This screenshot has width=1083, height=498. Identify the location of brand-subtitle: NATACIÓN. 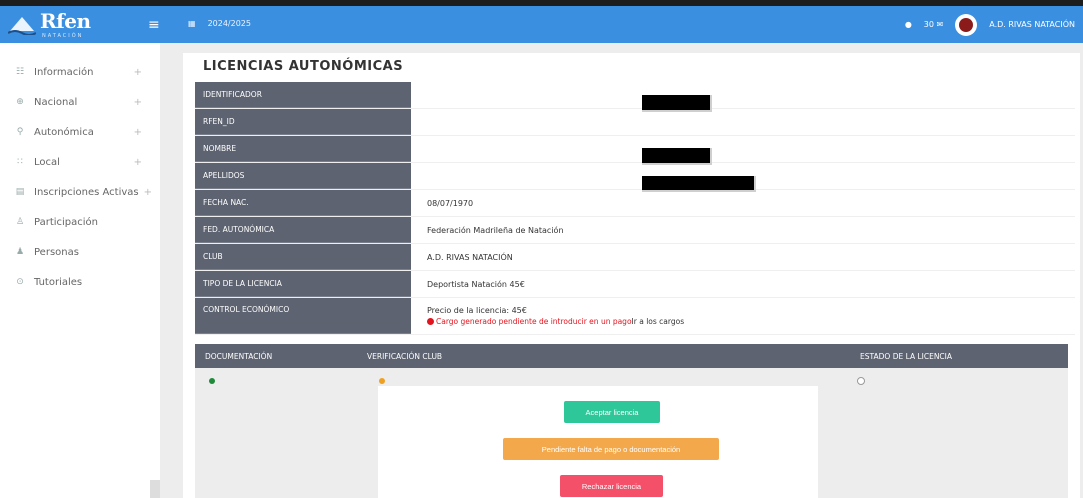
(63, 36).